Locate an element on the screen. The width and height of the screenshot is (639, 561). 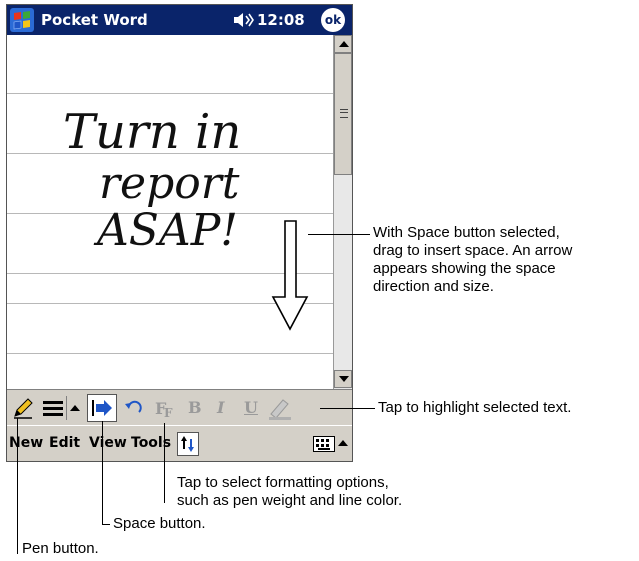
scroll-thumb is located at coordinates (343, 114).